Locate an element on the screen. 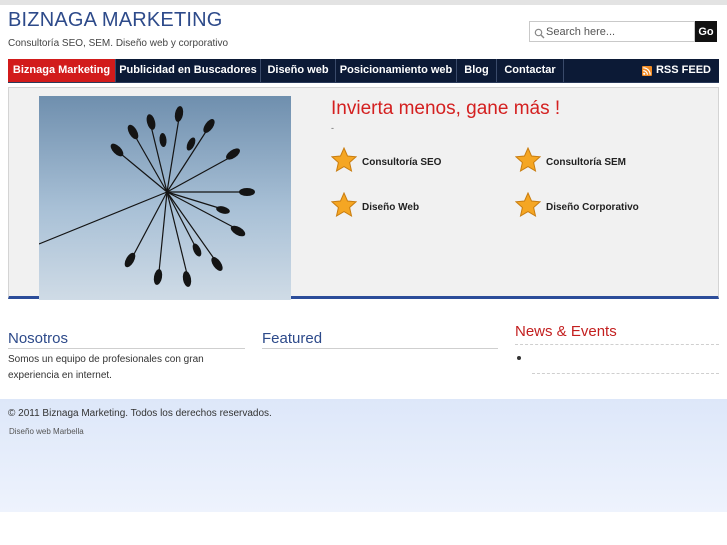 This screenshot has width=727, height=545. service-consultoria-seo: Consultoría SEO is located at coordinates (386, 160).